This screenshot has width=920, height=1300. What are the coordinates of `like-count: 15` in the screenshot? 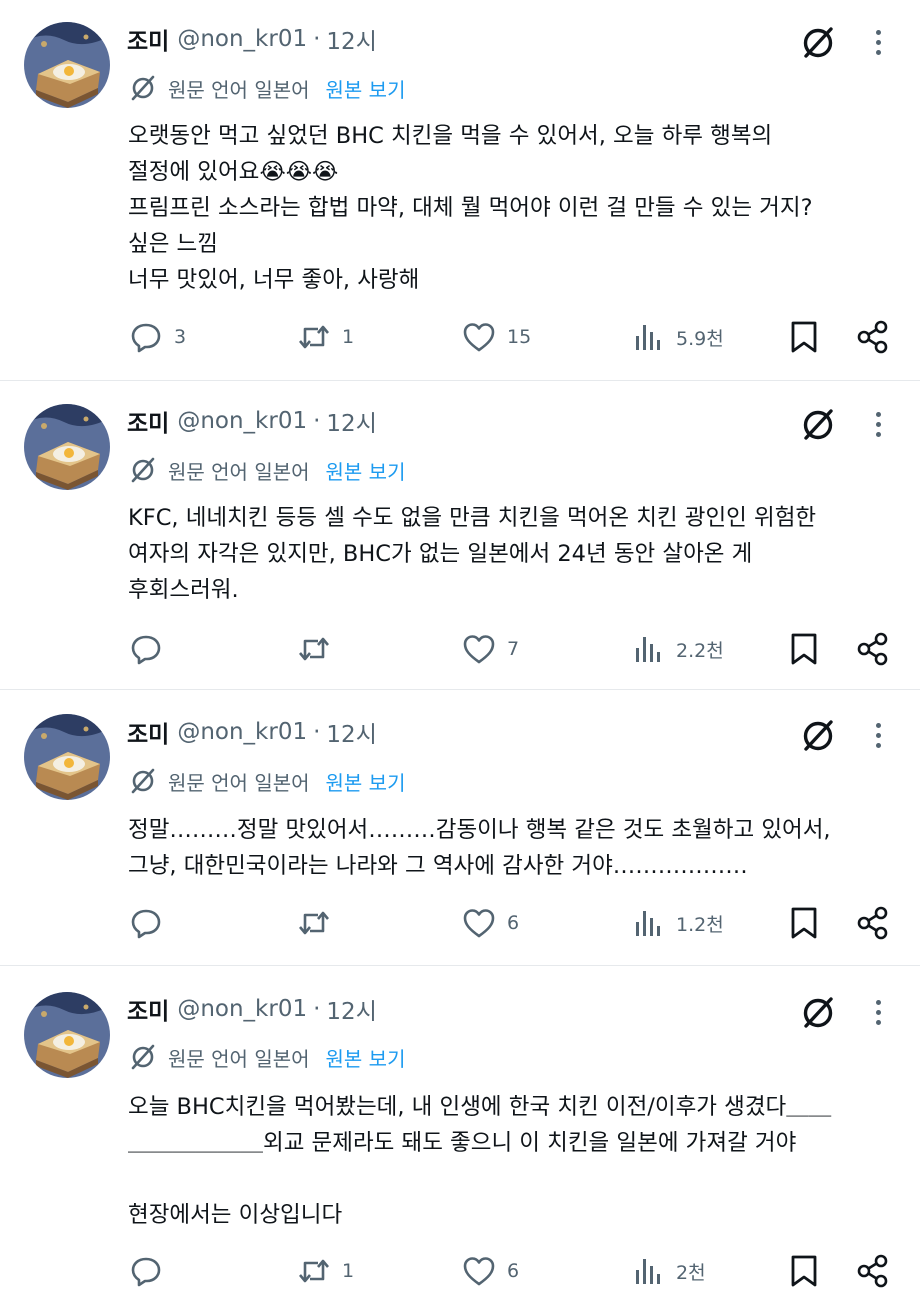 It's located at (519, 337).